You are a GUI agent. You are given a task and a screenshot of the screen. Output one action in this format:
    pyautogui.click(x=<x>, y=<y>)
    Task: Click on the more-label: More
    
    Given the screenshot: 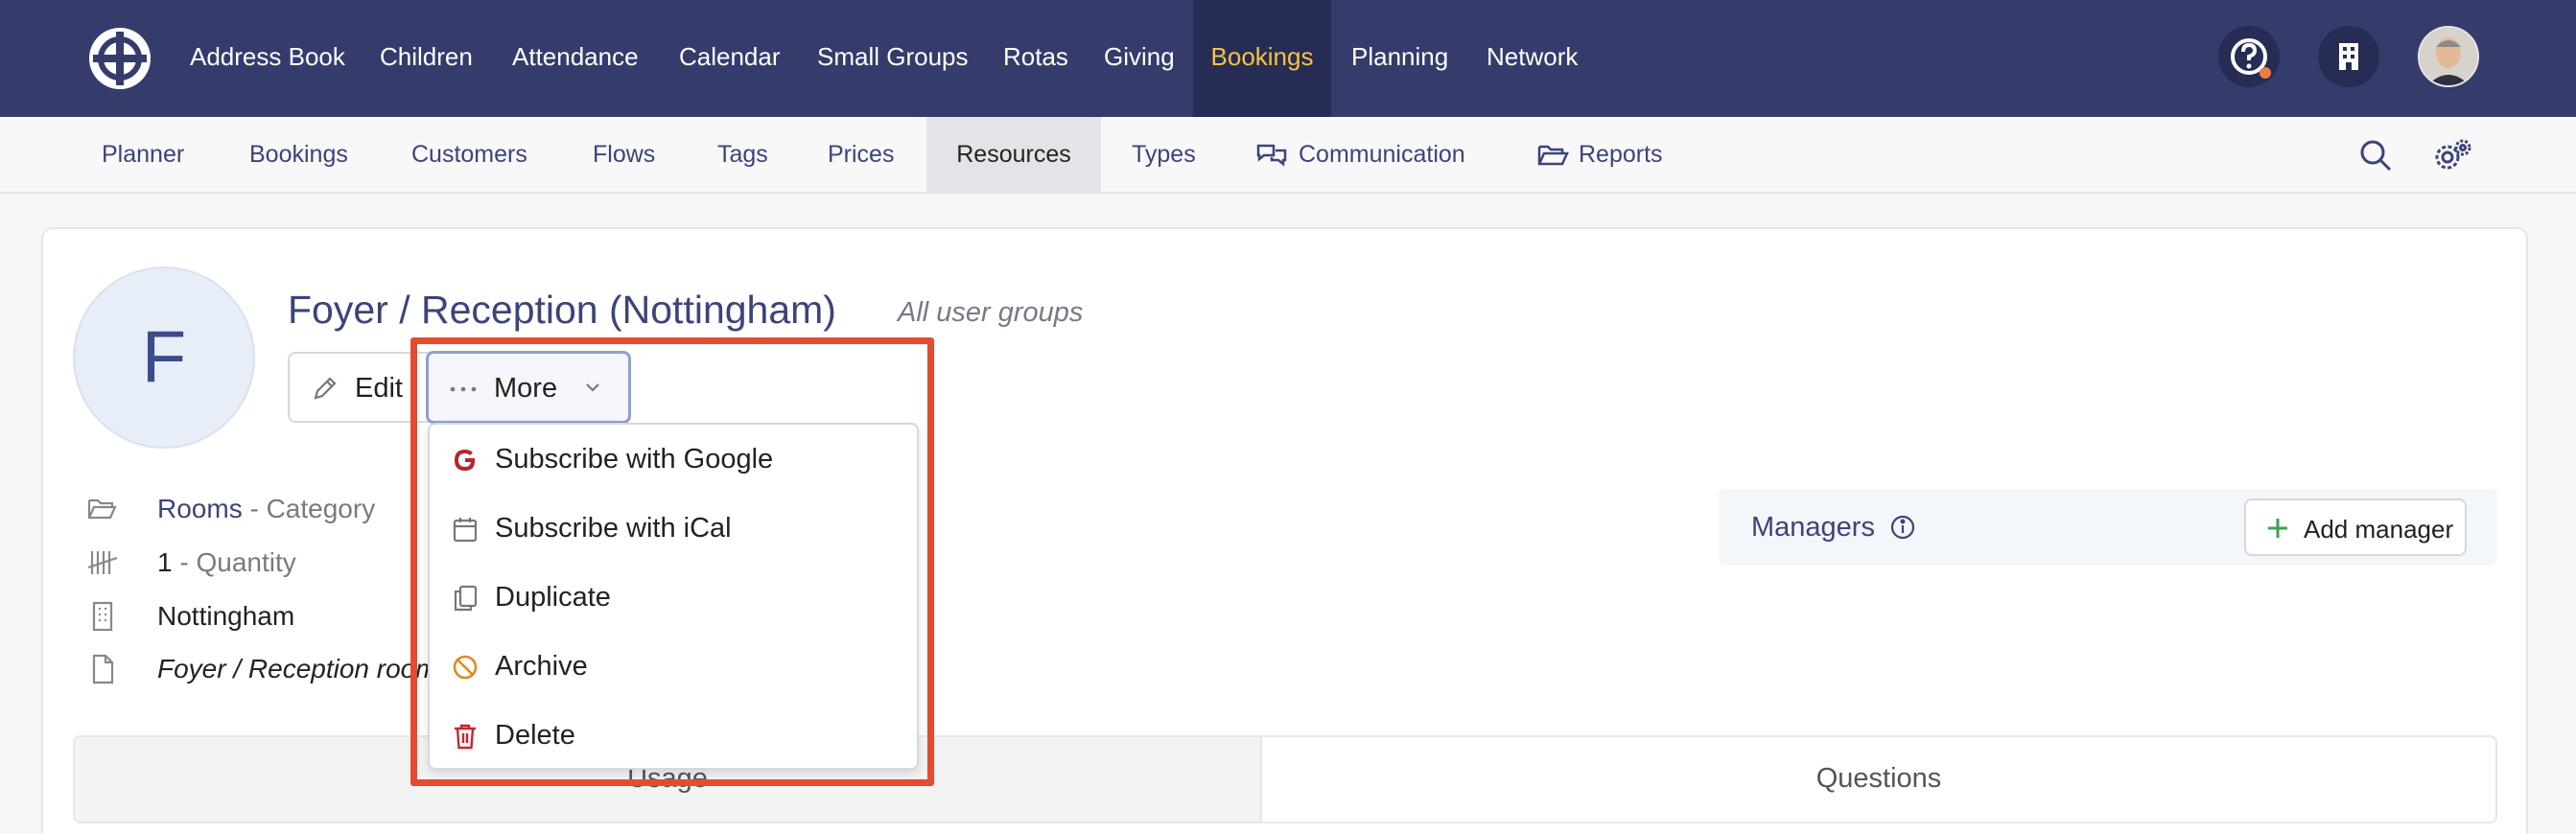 What is the action you would take?
    pyautogui.click(x=526, y=388)
    